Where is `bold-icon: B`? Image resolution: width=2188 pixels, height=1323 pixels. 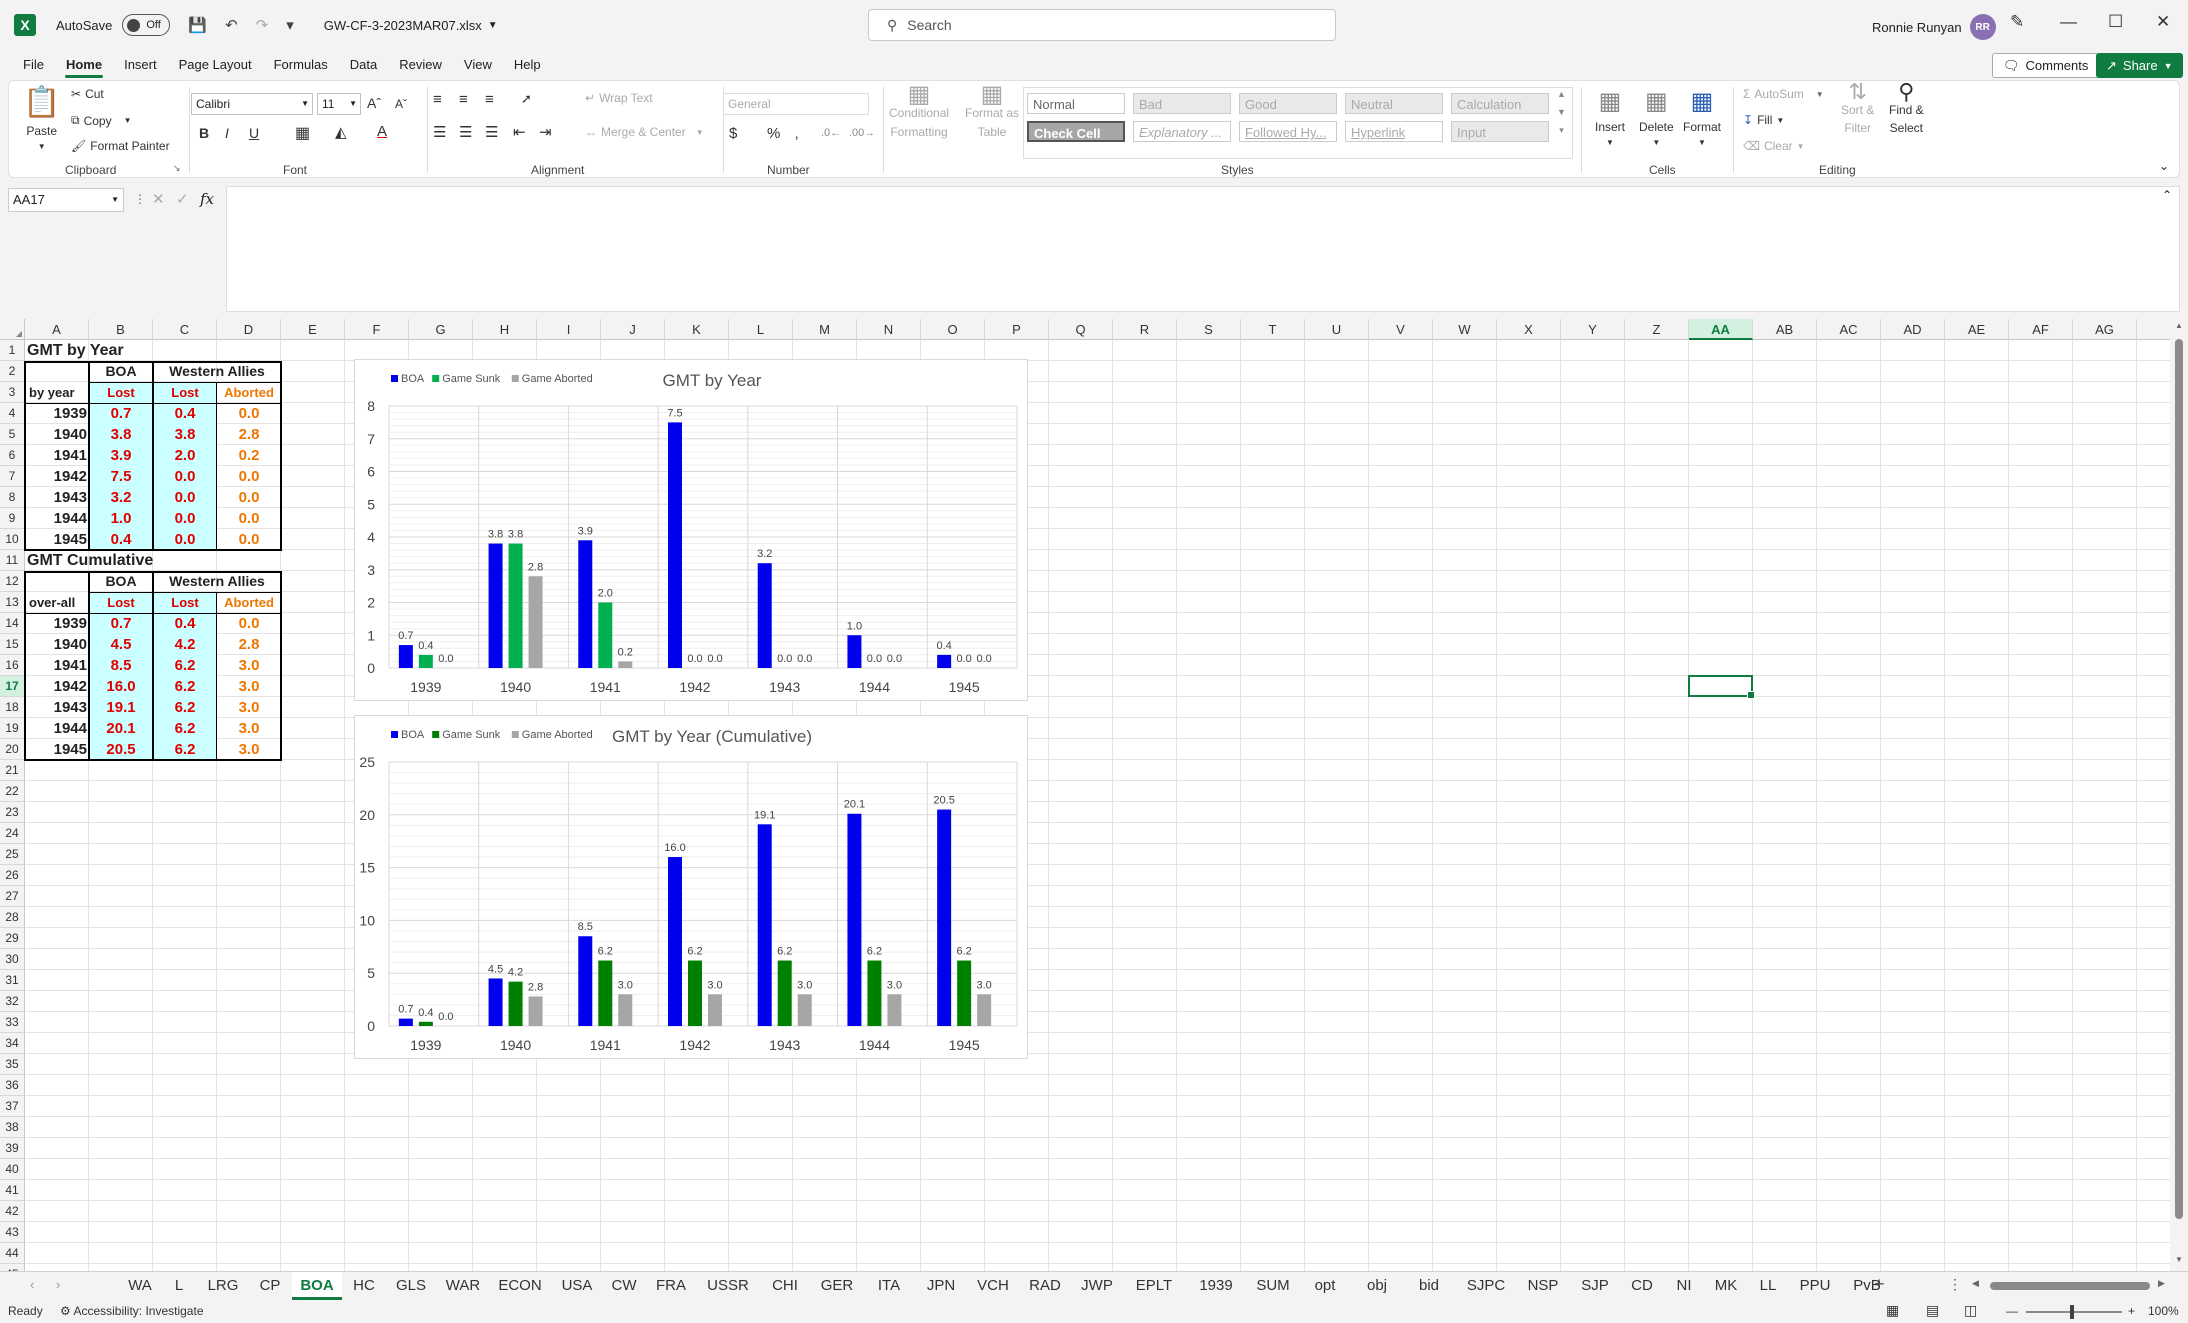 bold-icon: B is located at coordinates (204, 133).